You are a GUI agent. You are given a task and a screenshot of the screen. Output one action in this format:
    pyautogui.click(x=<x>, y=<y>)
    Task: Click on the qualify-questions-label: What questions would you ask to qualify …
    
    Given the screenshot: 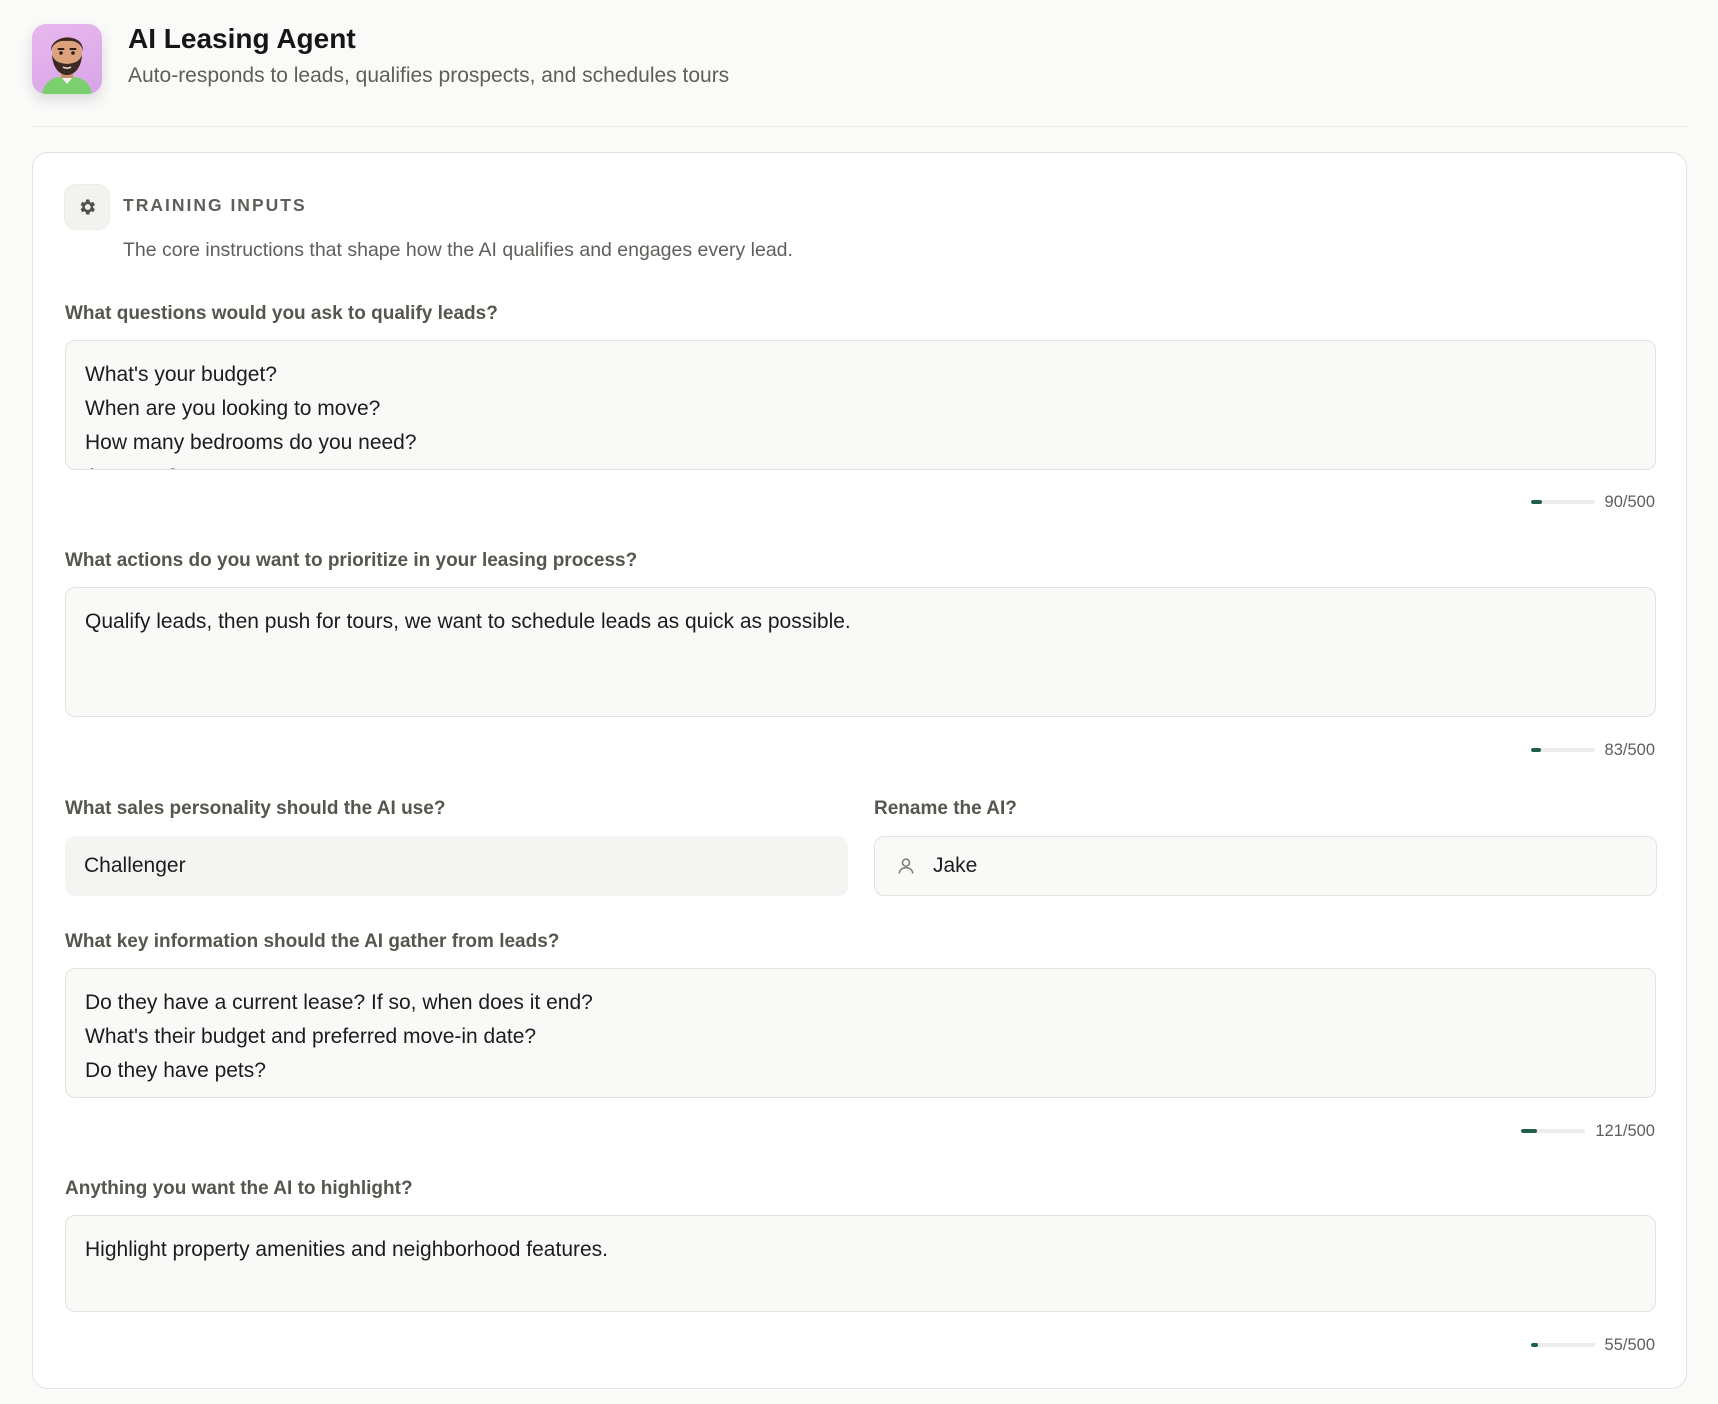 What is the action you would take?
    pyautogui.click(x=281, y=313)
    